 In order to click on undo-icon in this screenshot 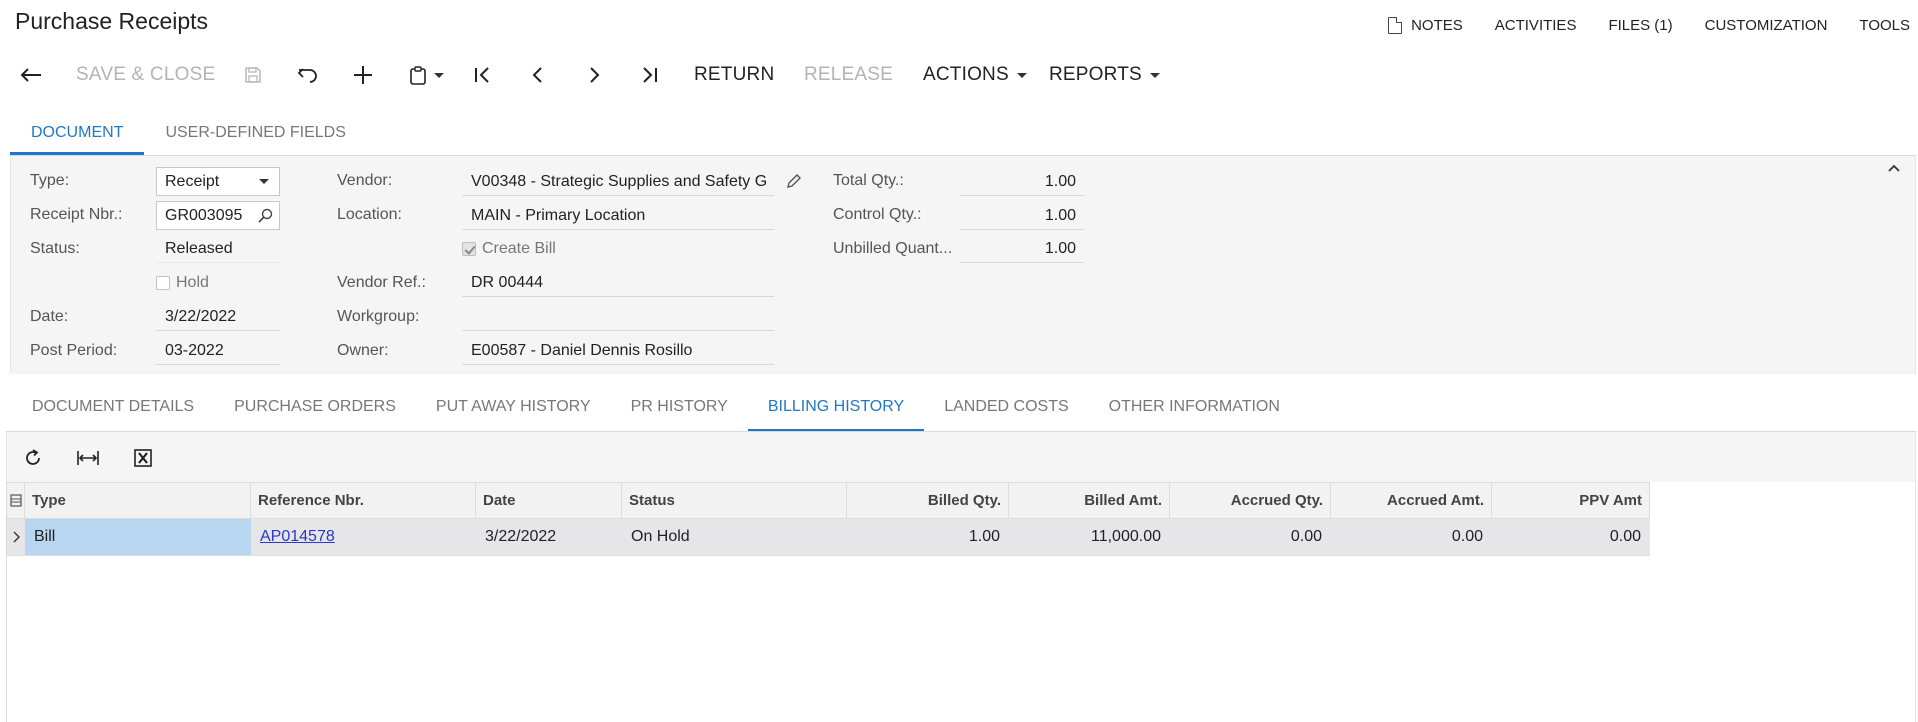, I will do `click(307, 75)`.